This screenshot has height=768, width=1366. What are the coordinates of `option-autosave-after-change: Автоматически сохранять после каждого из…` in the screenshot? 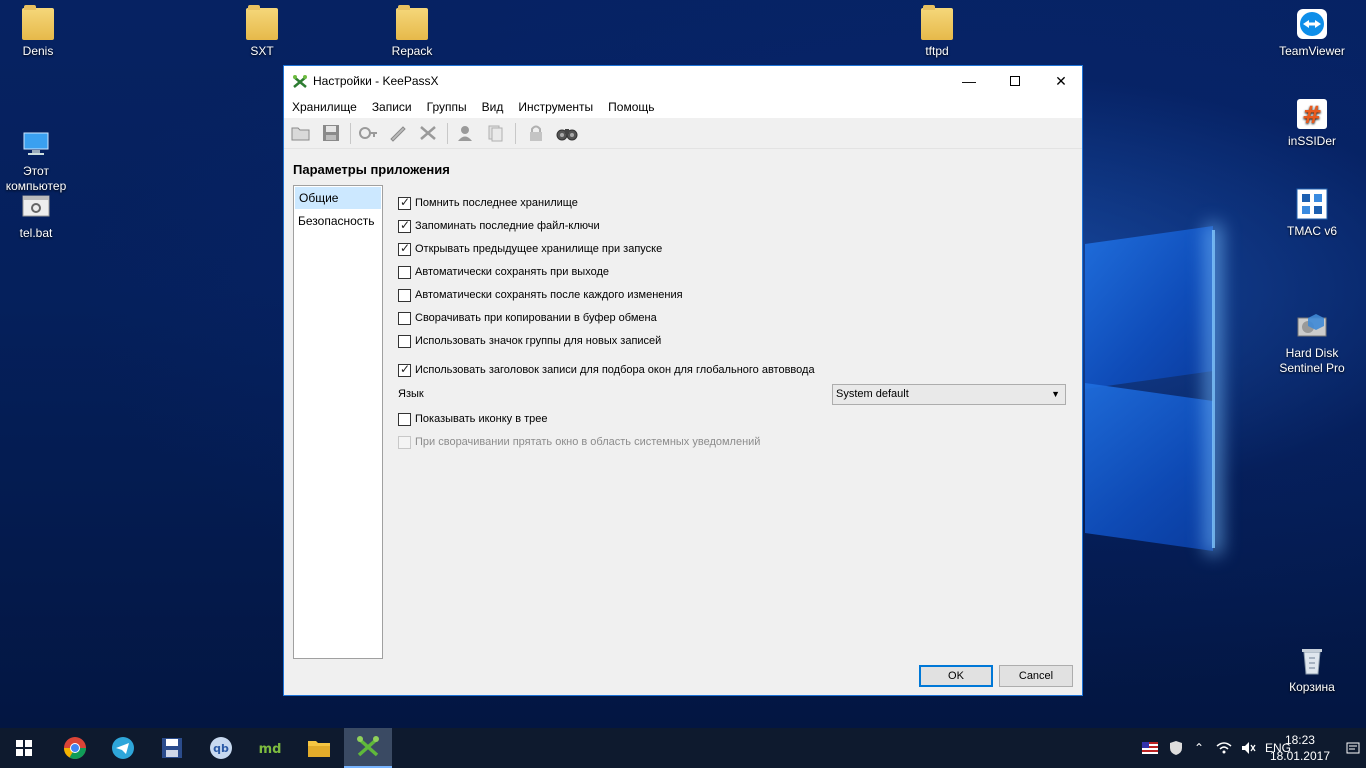 It's located at (540, 295).